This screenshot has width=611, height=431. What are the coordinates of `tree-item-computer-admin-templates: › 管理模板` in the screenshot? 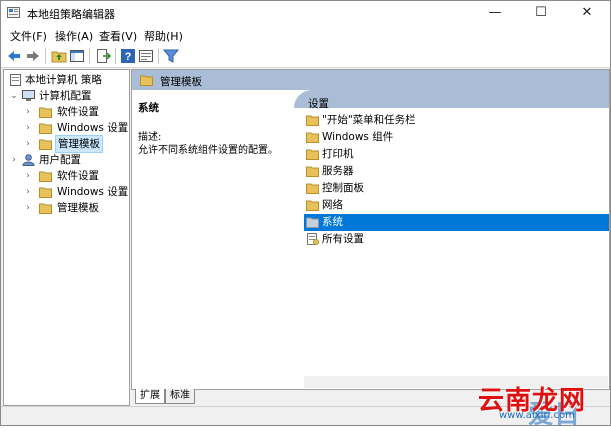 It's located at (66, 144).